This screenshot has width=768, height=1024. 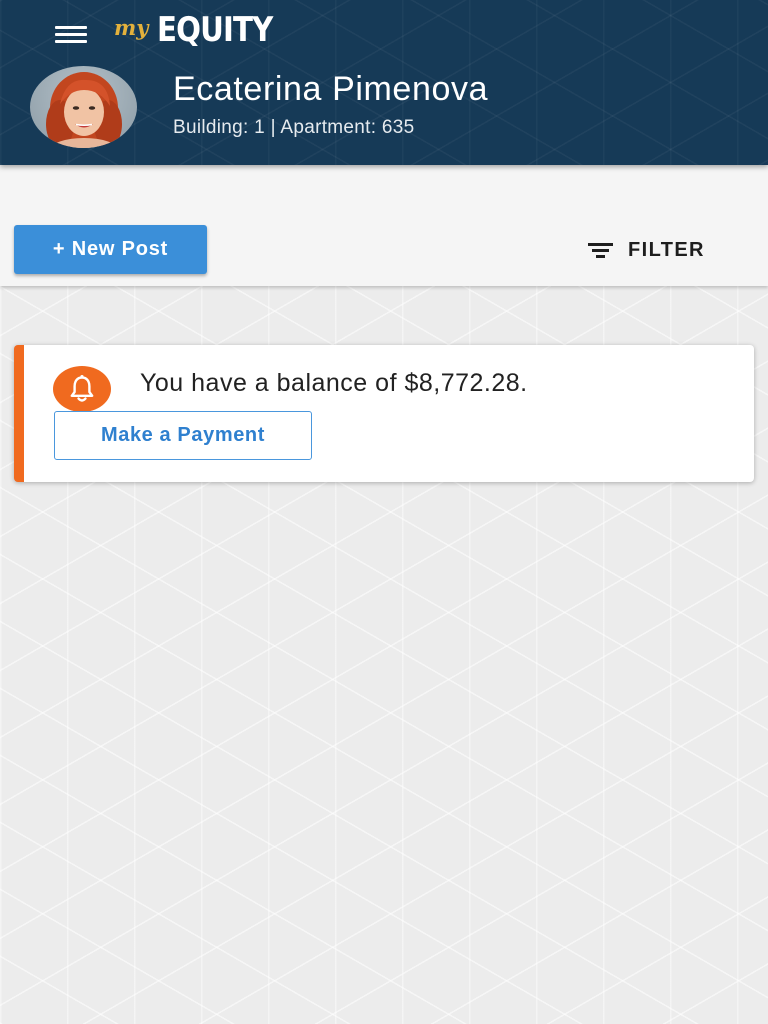 I want to click on filter-label: FILTER, so click(x=666, y=249).